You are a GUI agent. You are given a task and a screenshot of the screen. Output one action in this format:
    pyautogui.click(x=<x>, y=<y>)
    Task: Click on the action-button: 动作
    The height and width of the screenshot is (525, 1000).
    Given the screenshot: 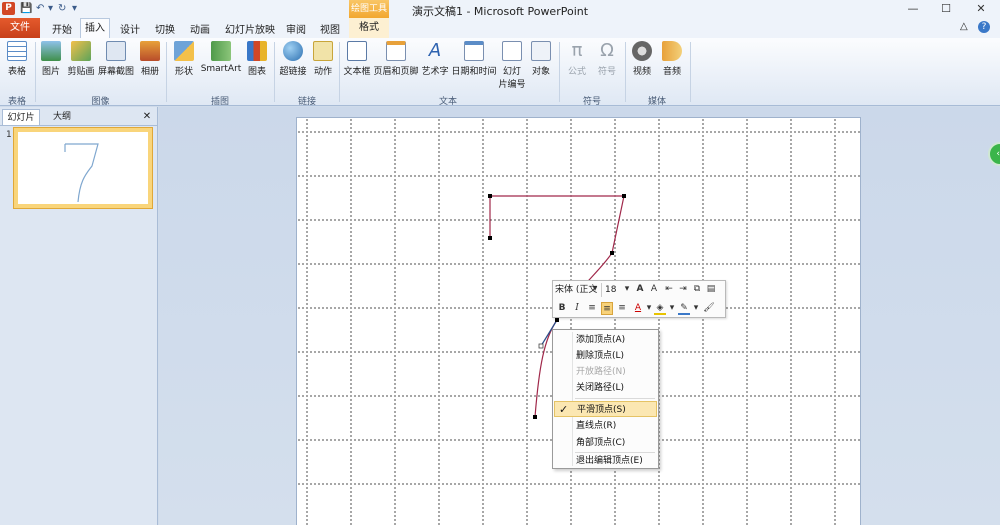 What is the action you would take?
    pyautogui.click(x=323, y=59)
    